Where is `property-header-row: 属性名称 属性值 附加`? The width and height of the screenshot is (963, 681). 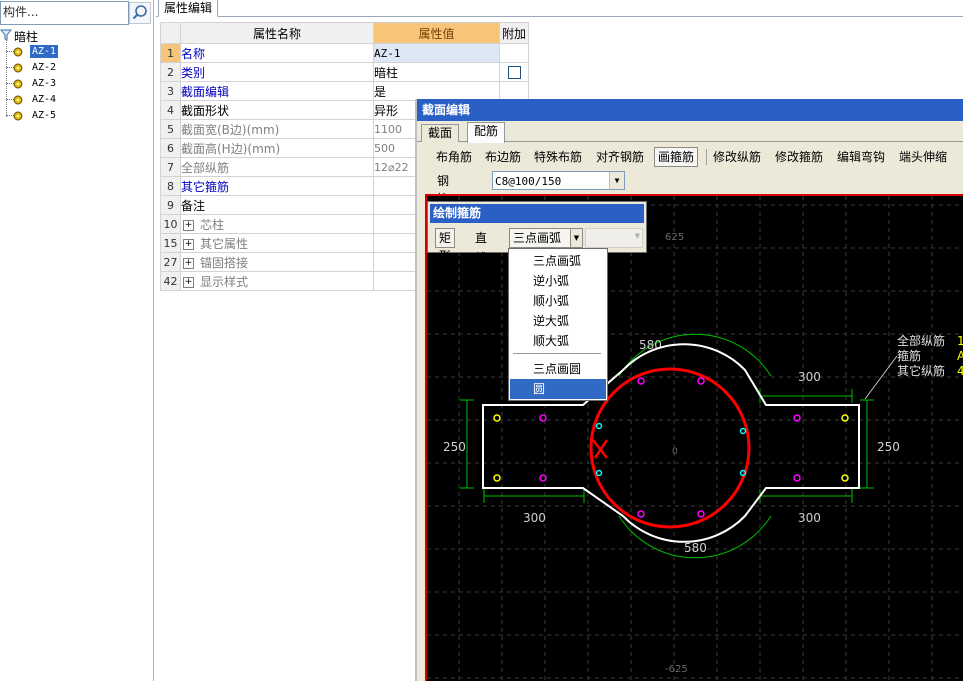 property-header-row: 属性名称 属性值 附加 is located at coordinates (344, 33).